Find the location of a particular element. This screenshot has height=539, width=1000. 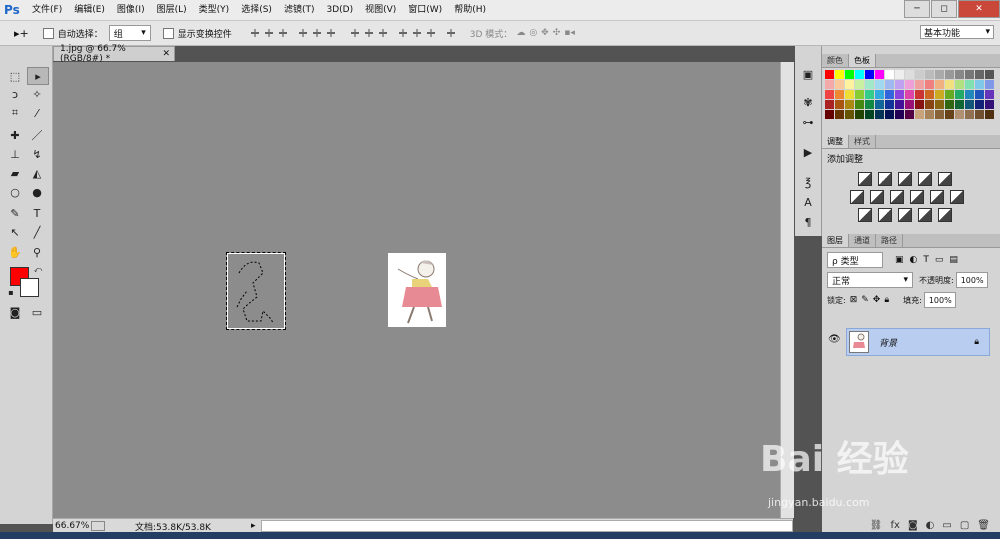

layer-mask-icon: ◙ is located at coordinates (913, 525).